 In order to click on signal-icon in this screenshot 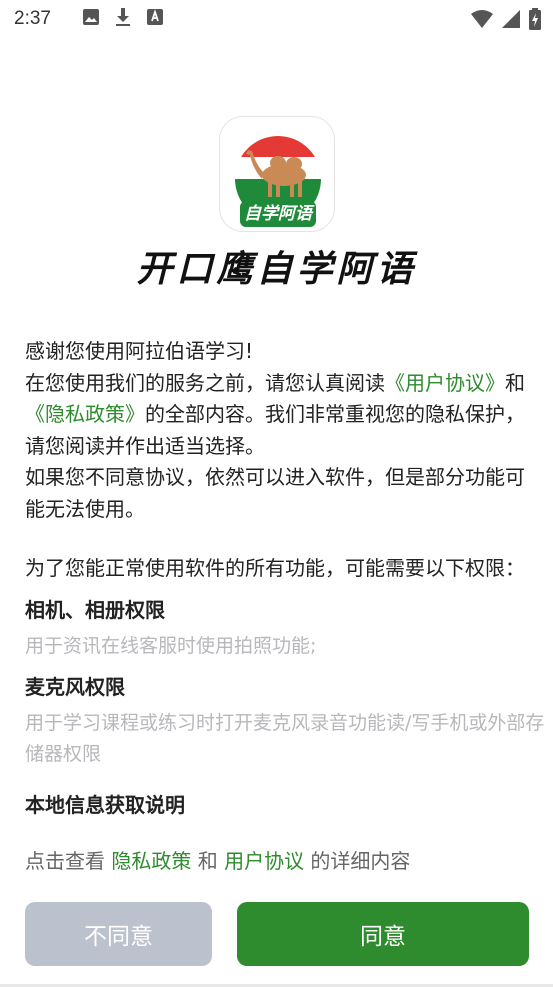, I will do `click(511, 21)`.